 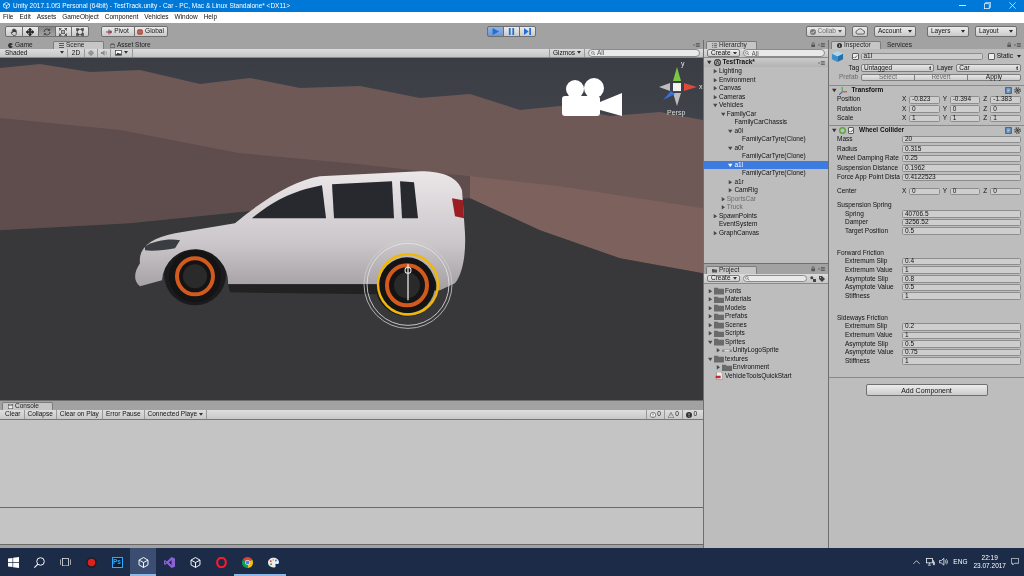 What do you see at coordinates (61, 45) in the screenshot?
I see `lines-icon` at bounding box center [61, 45].